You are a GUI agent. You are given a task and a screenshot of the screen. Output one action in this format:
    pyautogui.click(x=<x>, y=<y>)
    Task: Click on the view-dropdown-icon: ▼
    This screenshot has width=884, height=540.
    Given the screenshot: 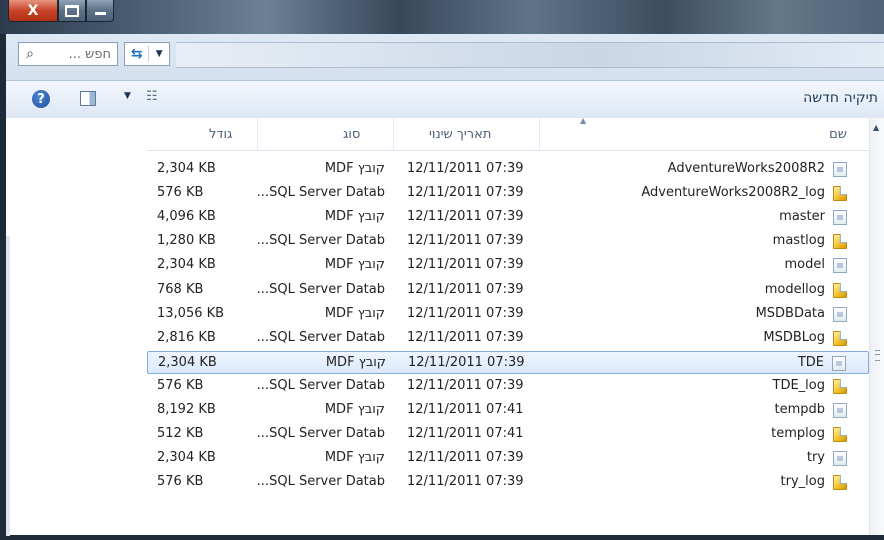 What is the action you would take?
    pyautogui.click(x=127, y=96)
    